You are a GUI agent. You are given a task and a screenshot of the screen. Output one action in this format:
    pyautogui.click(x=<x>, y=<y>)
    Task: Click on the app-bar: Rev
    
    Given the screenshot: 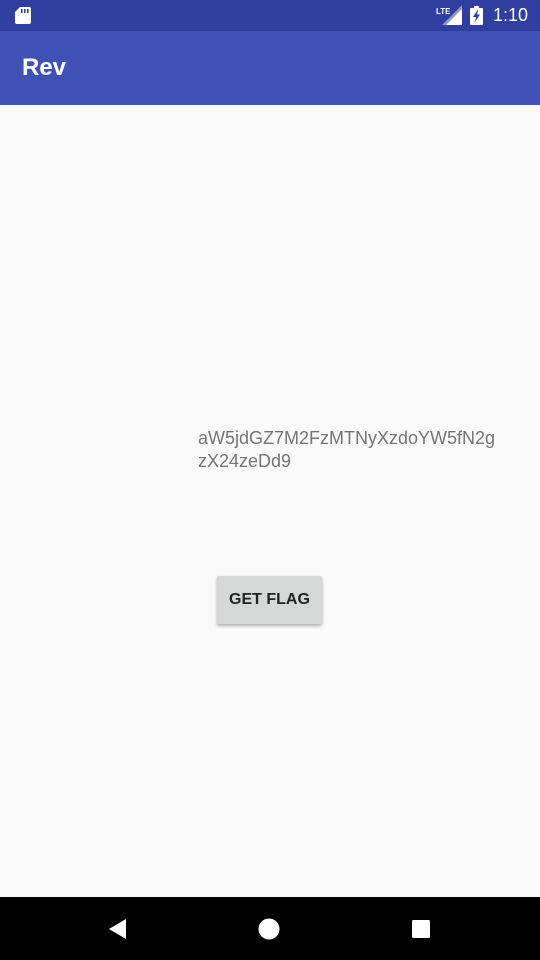 What is the action you would take?
    pyautogui.click(x=270, y=68)
    